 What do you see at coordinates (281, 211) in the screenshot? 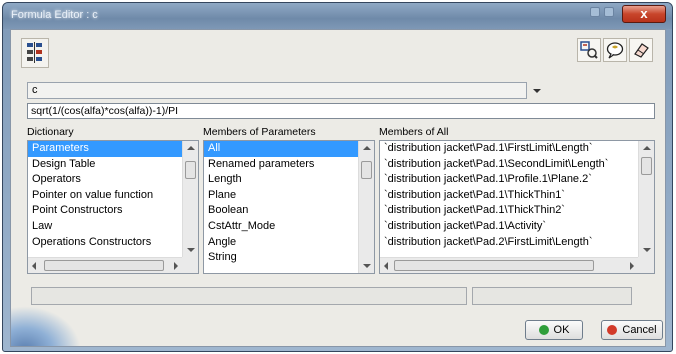
I see `list-item: Boolean` at bounding box center [281, 211].